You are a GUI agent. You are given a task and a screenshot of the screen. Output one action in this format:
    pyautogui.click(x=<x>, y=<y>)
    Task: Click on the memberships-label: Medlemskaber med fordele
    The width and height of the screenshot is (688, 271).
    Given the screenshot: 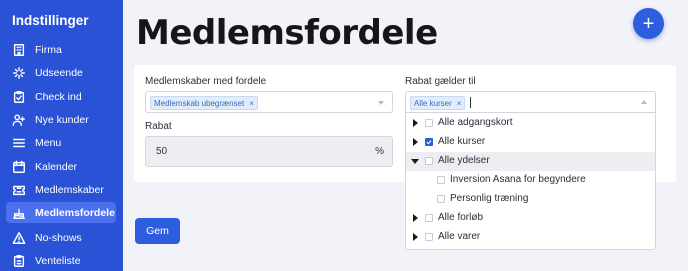 What is the action you would take?
    pyautogui.click(x=206, y=81)
    